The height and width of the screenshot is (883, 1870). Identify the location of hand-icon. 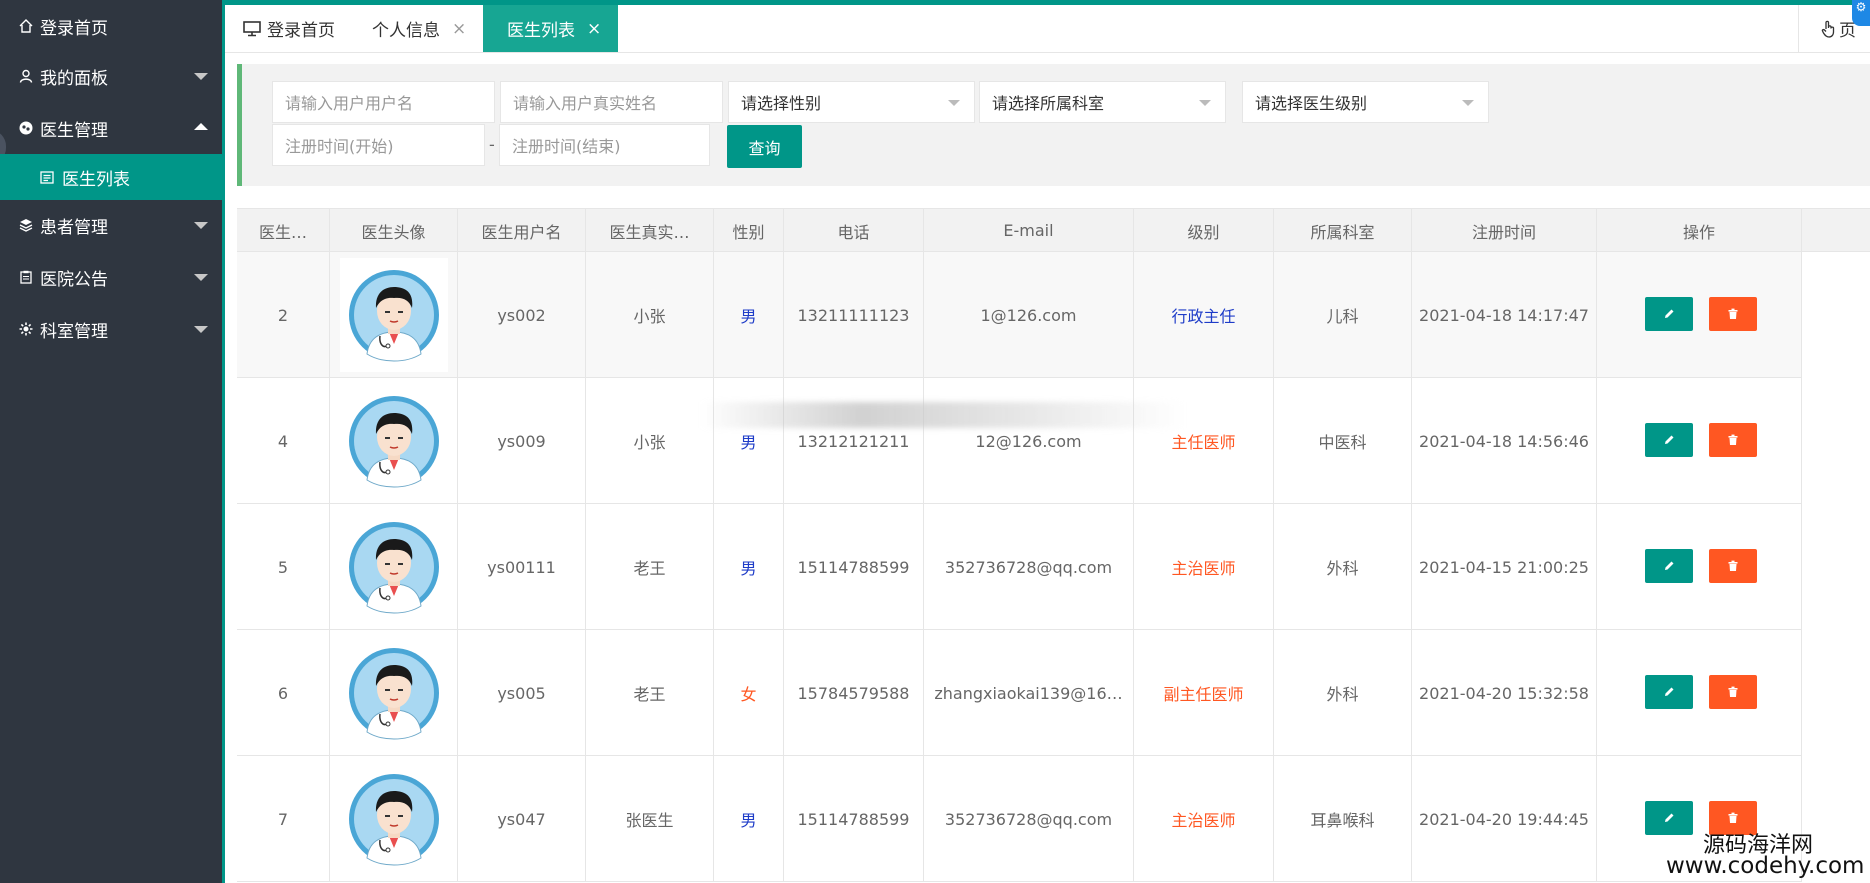
(1829, 29).